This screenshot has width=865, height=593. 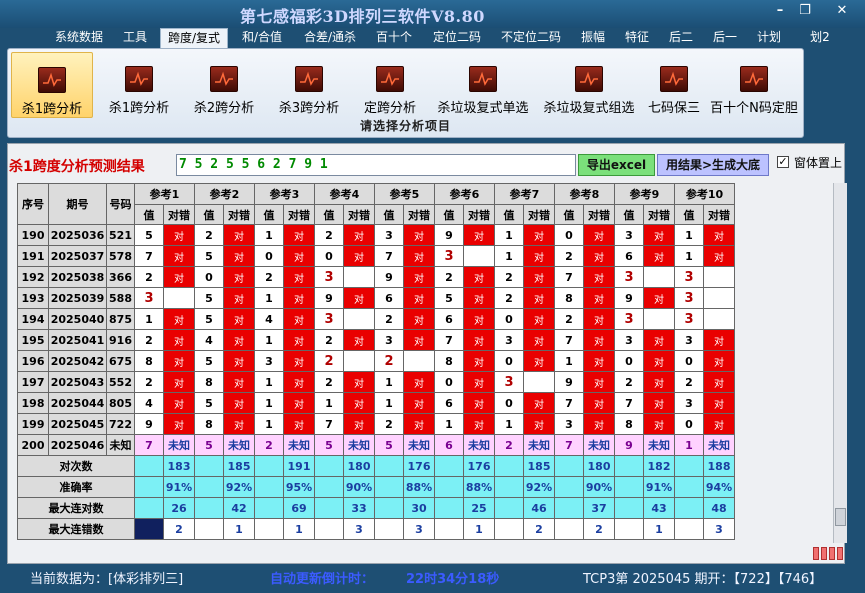 What do you see at coordinates (389, 108) in the screenshot?
I see `ribbon-label: 定跨分析` at bounding box center [389, 108].